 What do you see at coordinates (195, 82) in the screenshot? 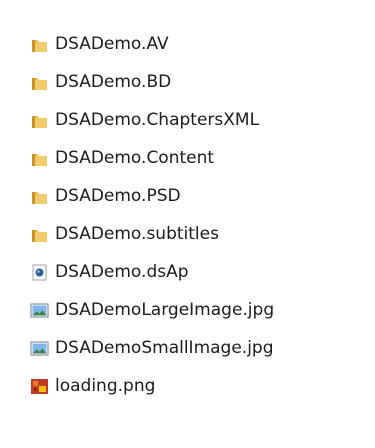
I see `file-item-dsademo-bd: DSADemo.BD` at bounding box center [195, 82].